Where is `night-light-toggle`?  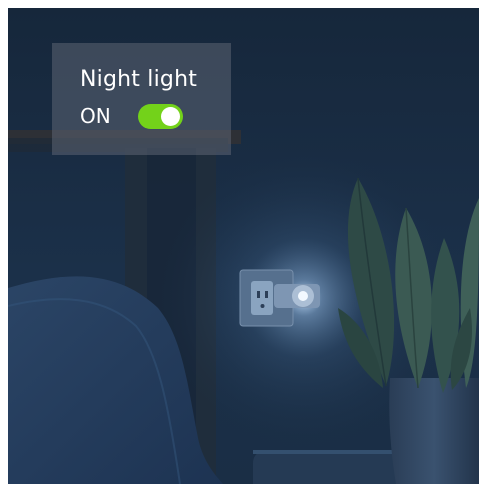
night-light-toggle is located at coordinates (160, 116).